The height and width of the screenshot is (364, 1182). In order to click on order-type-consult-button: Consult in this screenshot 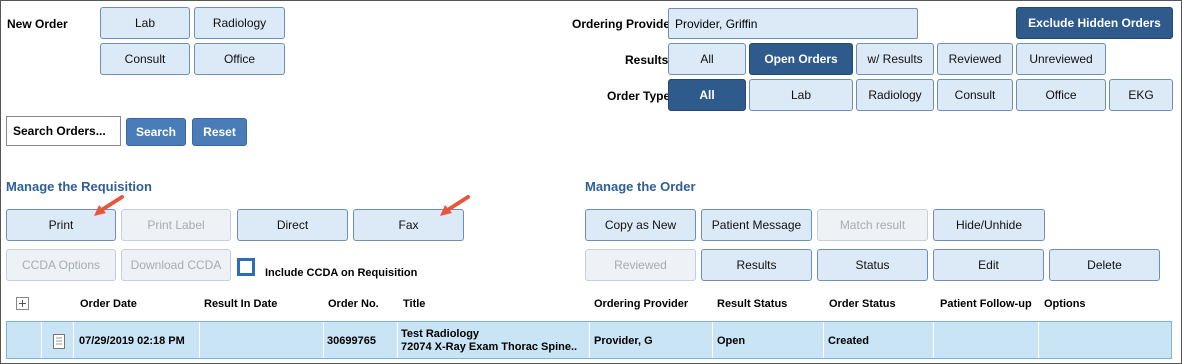, I will do `click(975, 95)`.